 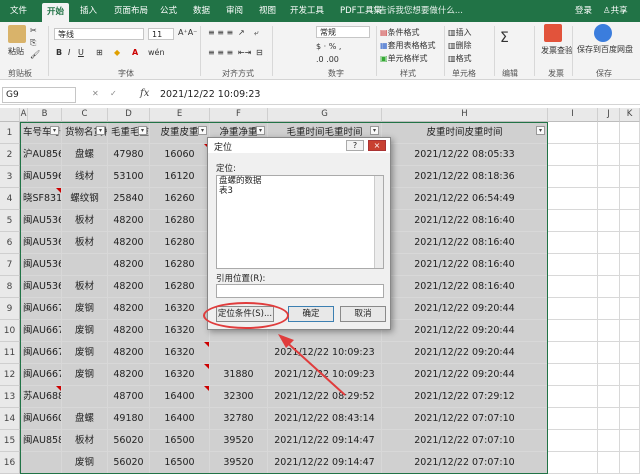 I want to click on cell-value: 2021/12/22 09:14:47, so click(x=324, y=462).